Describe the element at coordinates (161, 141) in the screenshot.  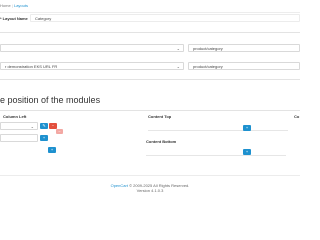
I see `content-bottom-heading: Content Bottom` at that location.